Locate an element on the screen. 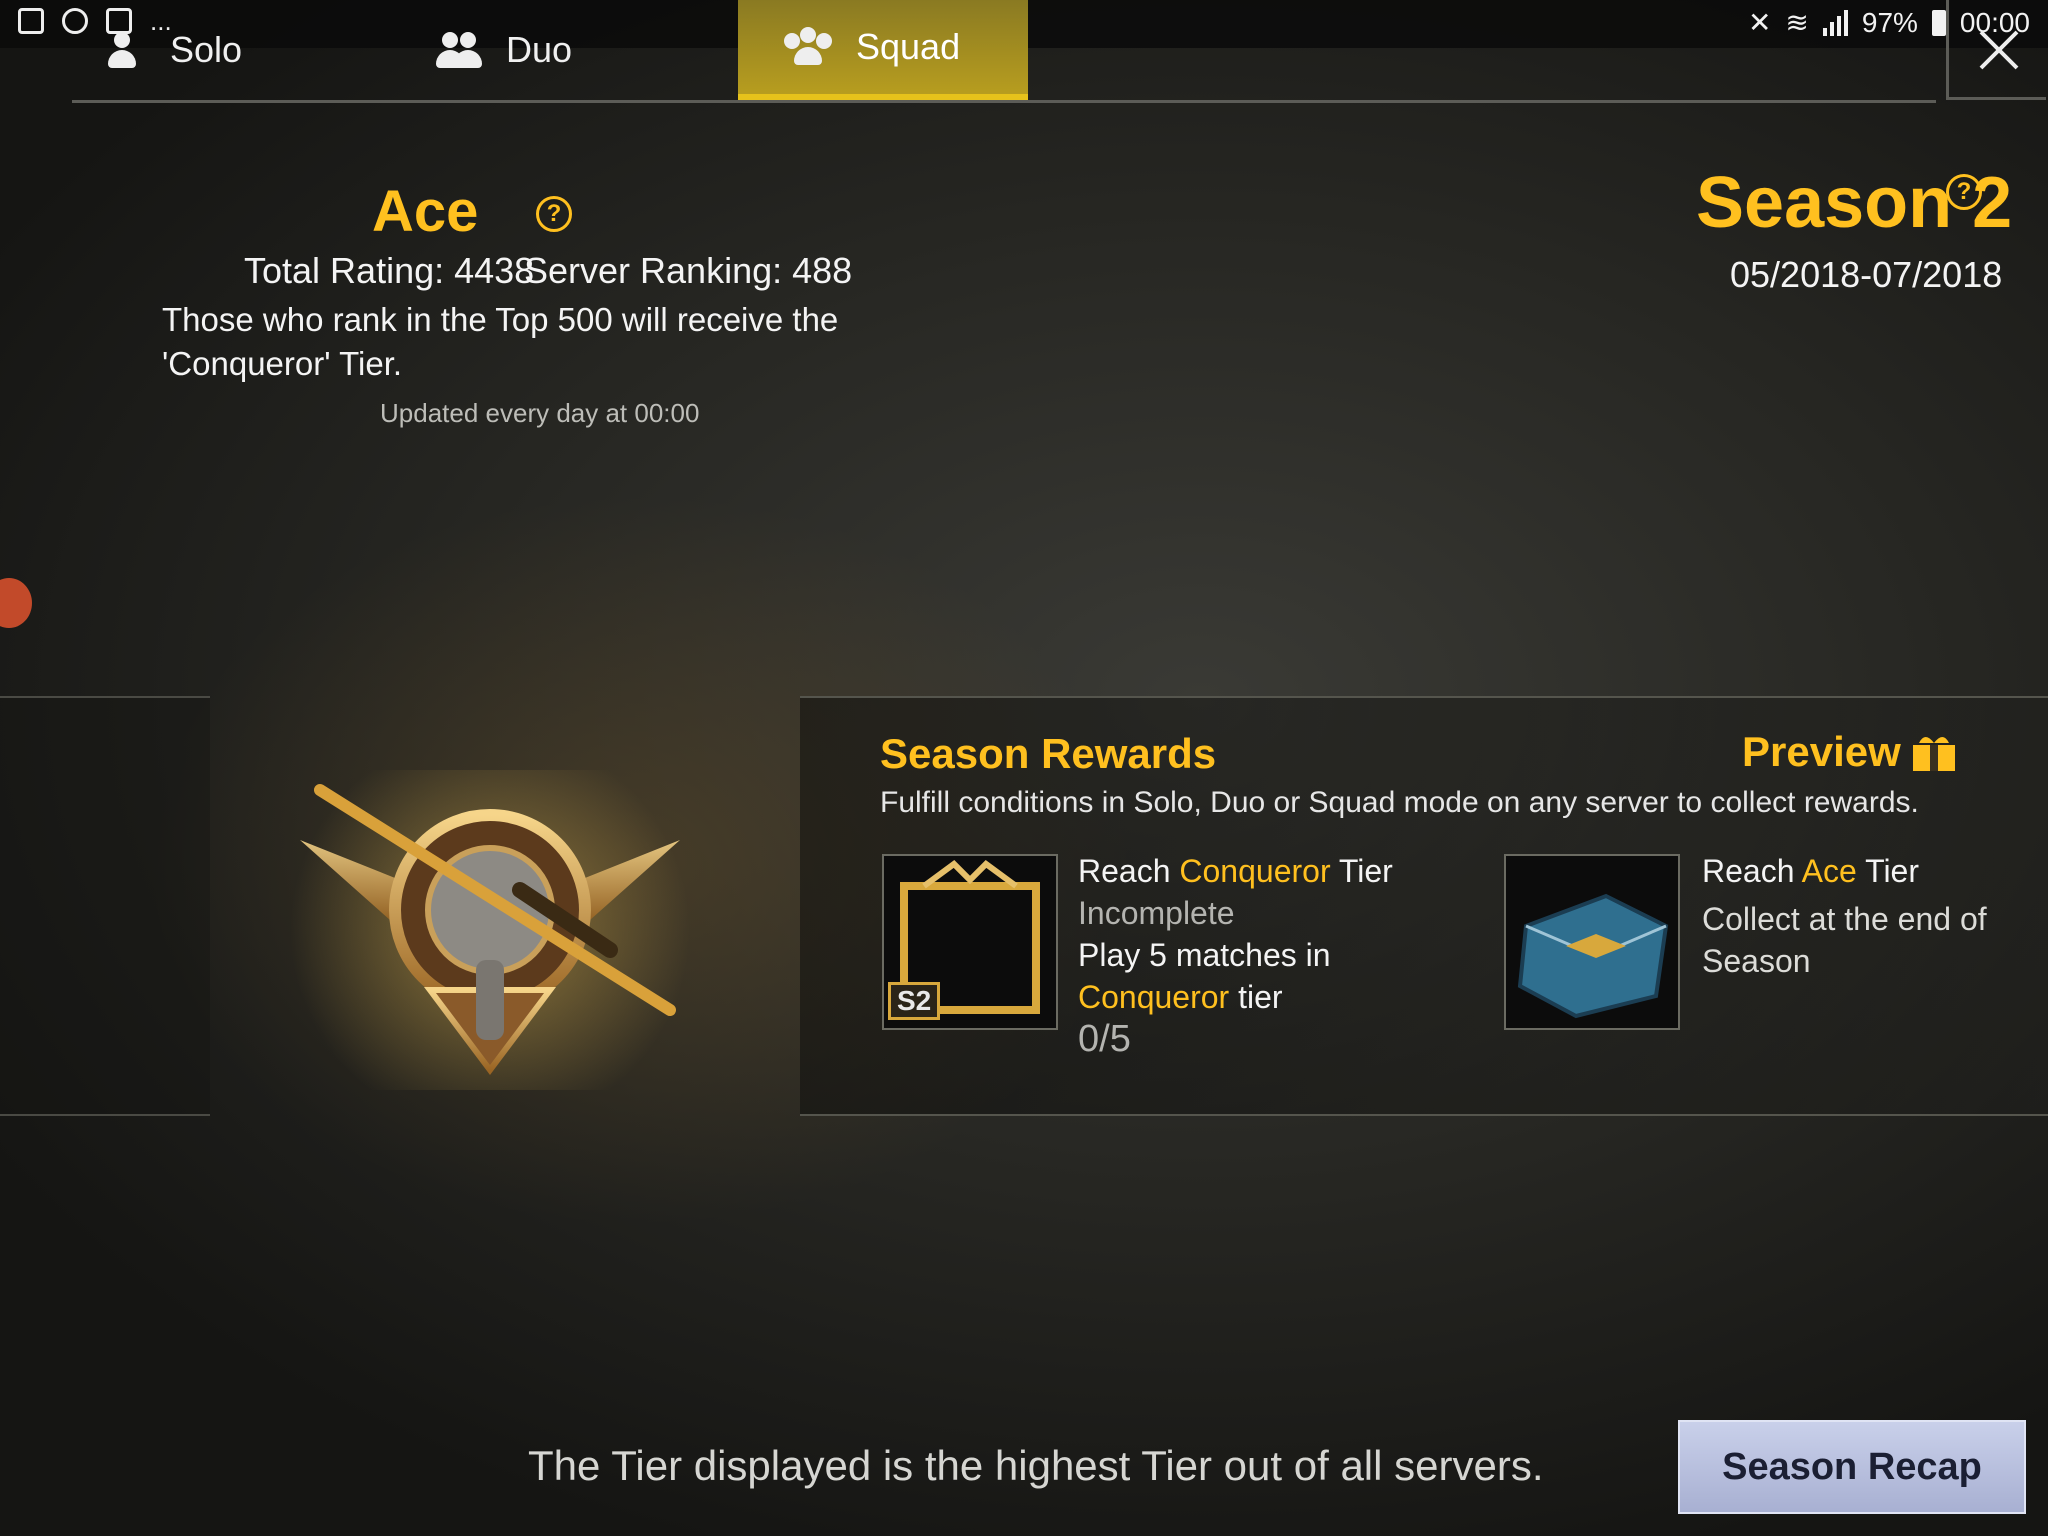  season-recap-button: Season Recap is located at coordinates (1852, 1467).